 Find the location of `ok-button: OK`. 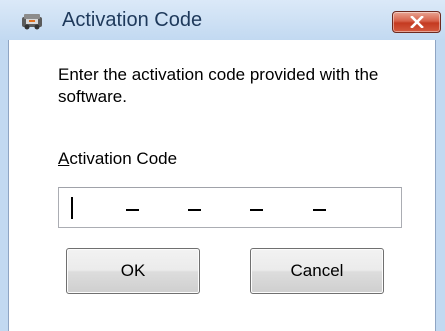

ok-button: OK is located at coordinates (133, 271).